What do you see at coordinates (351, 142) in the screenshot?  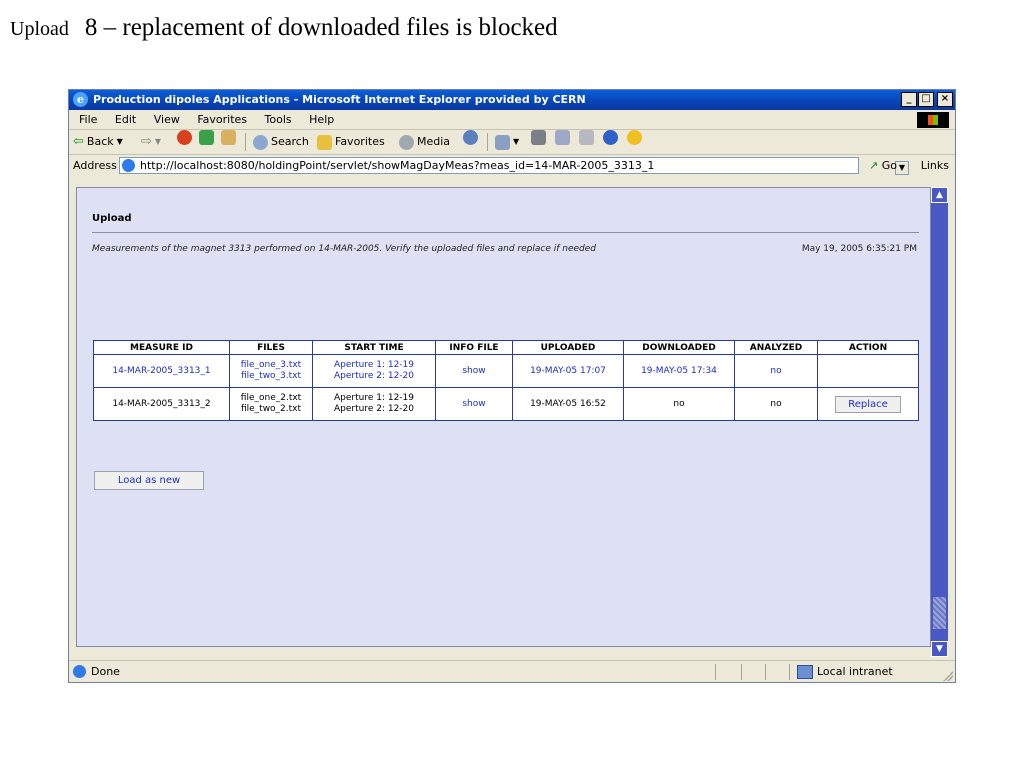 I see `favorites-button: Favorites` at bounding box center [351, 142].